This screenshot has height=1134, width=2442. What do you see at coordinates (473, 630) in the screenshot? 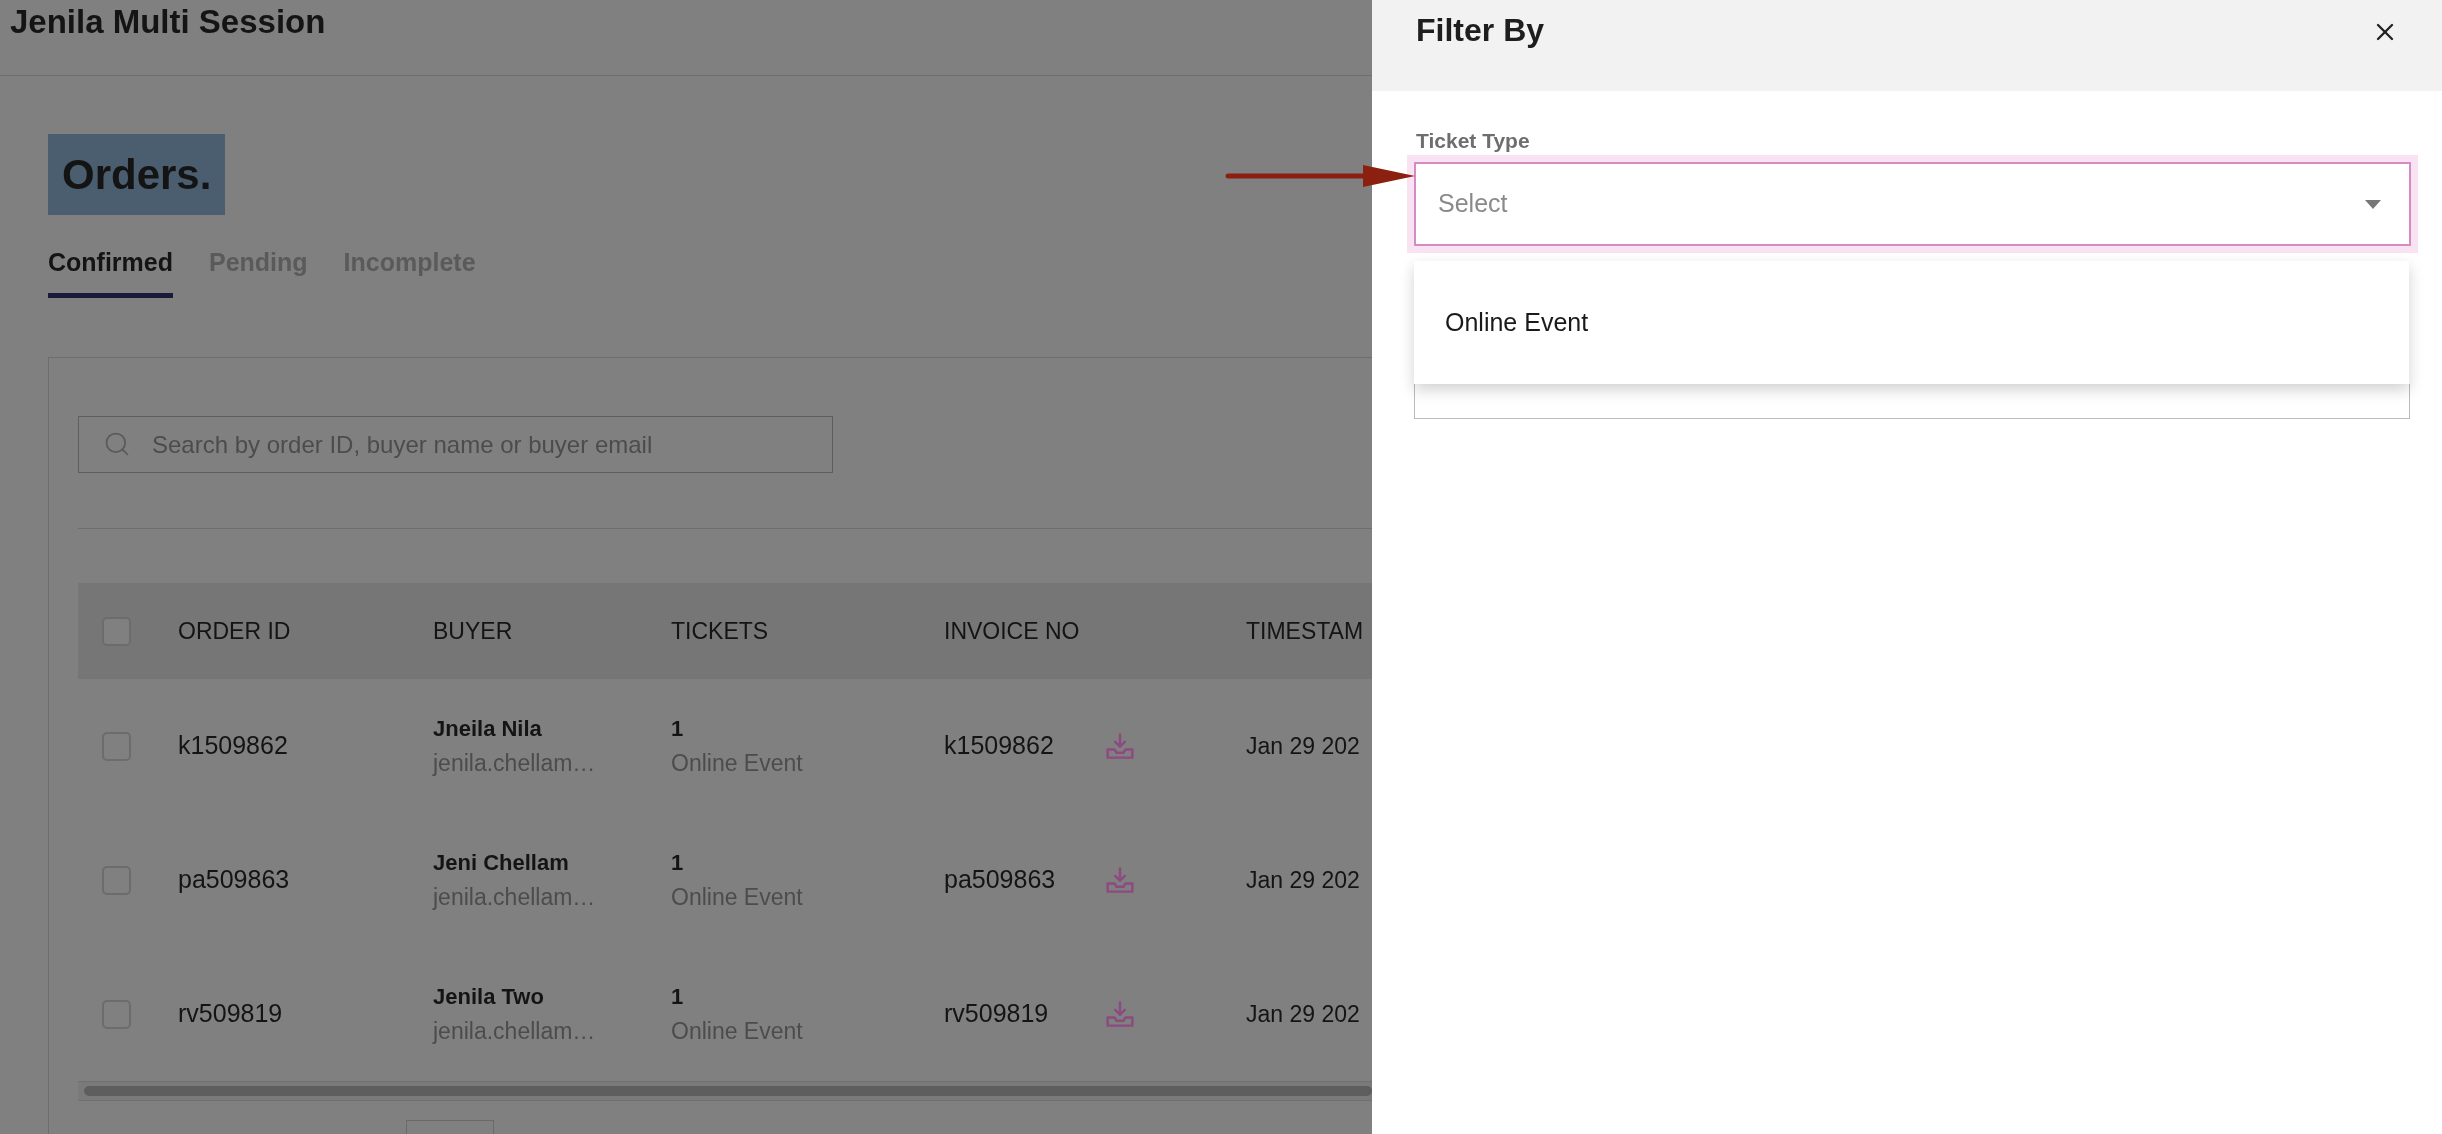
I see `column-header: BUYER` at bounding box center [473, 630].